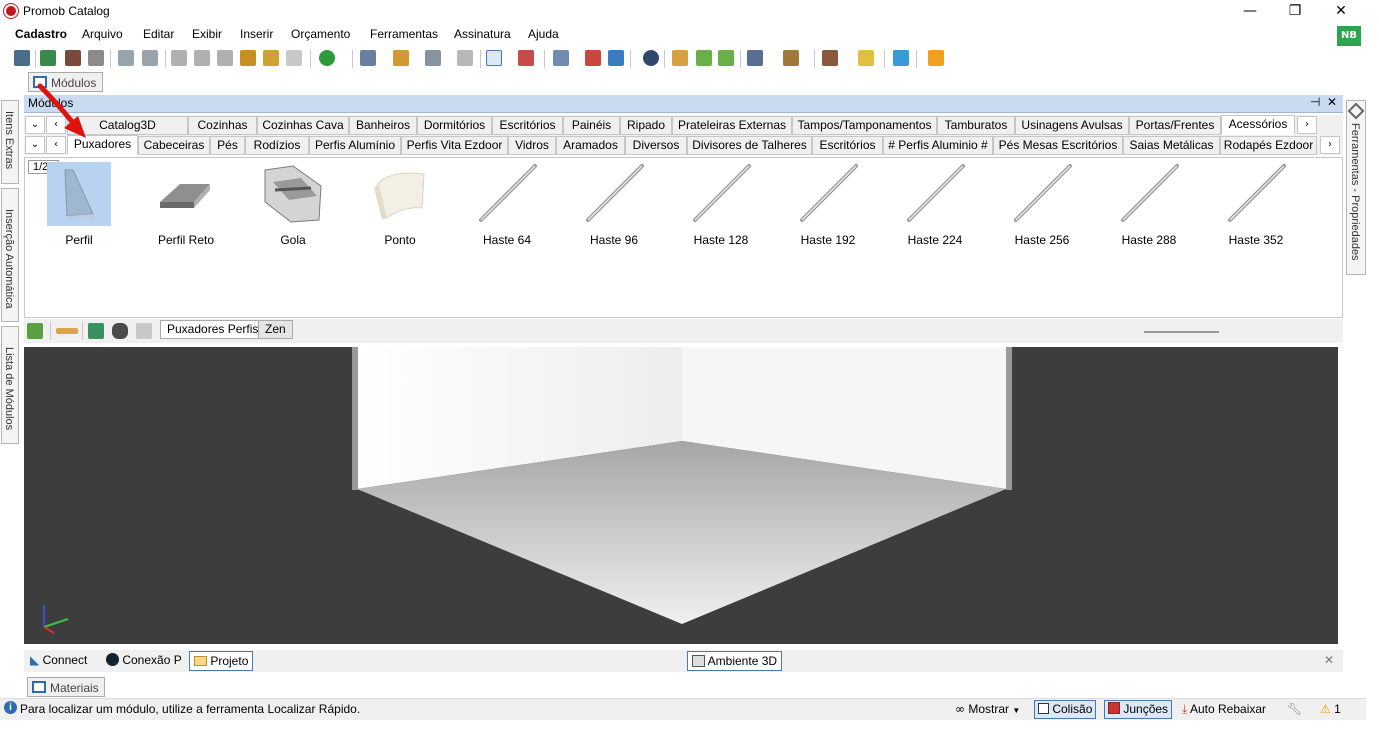 This screenshot has height=734, width=1379. I want to click on subtab-escritorios: Escritórios, so click(847, 145).